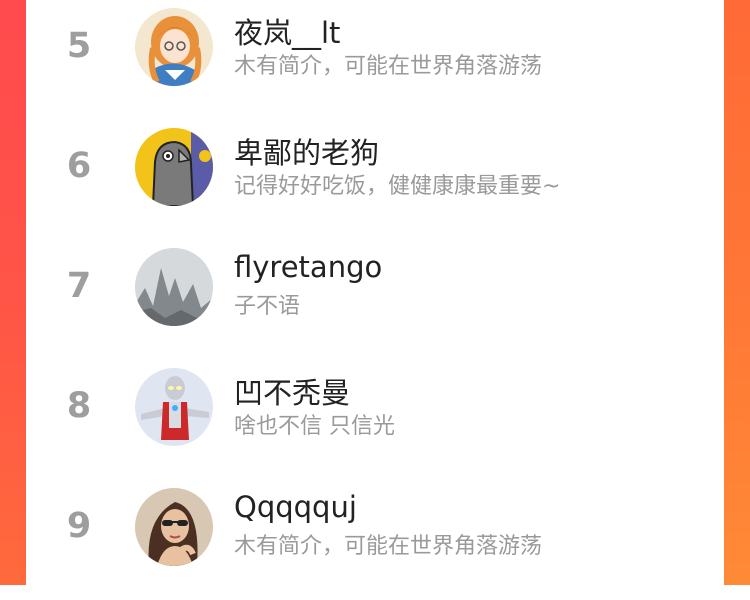 This screenshot has height=600, width=750. I want to click on anime-girl-avatar, so click(174, 47).